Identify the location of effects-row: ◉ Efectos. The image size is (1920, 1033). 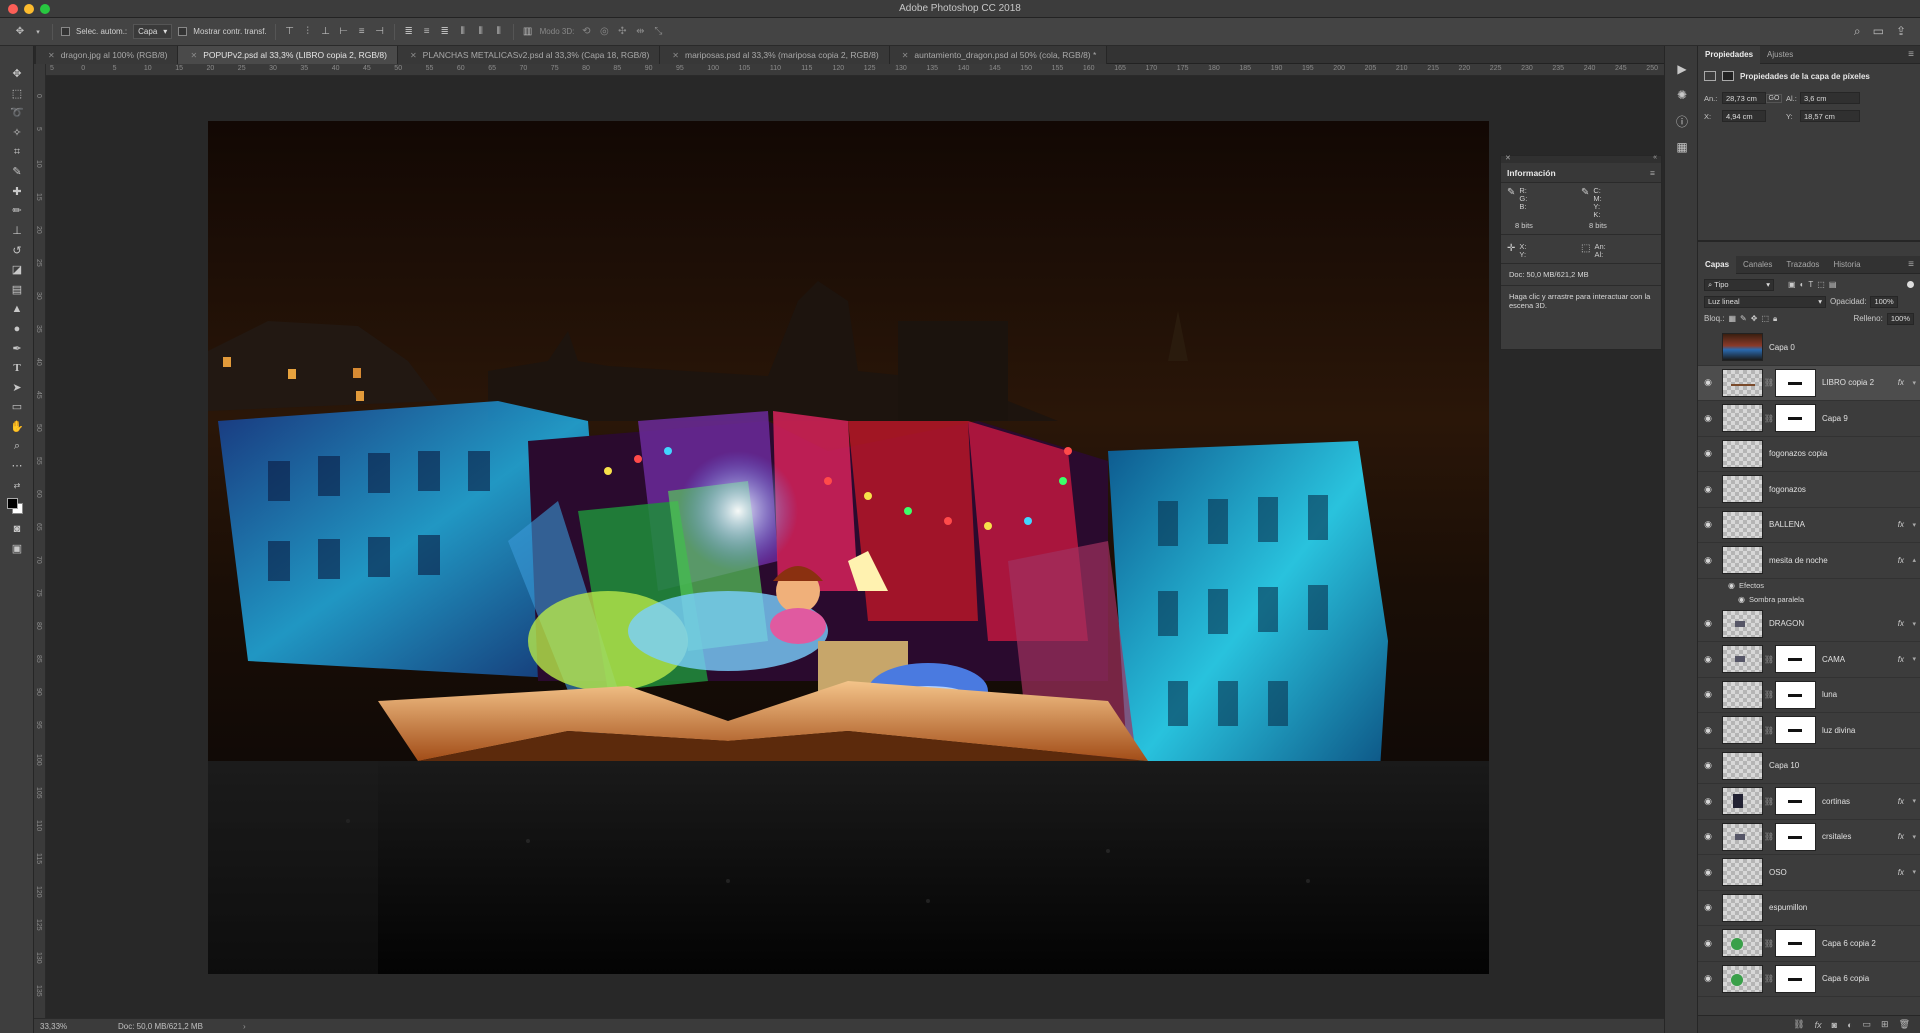
(1809, 586).